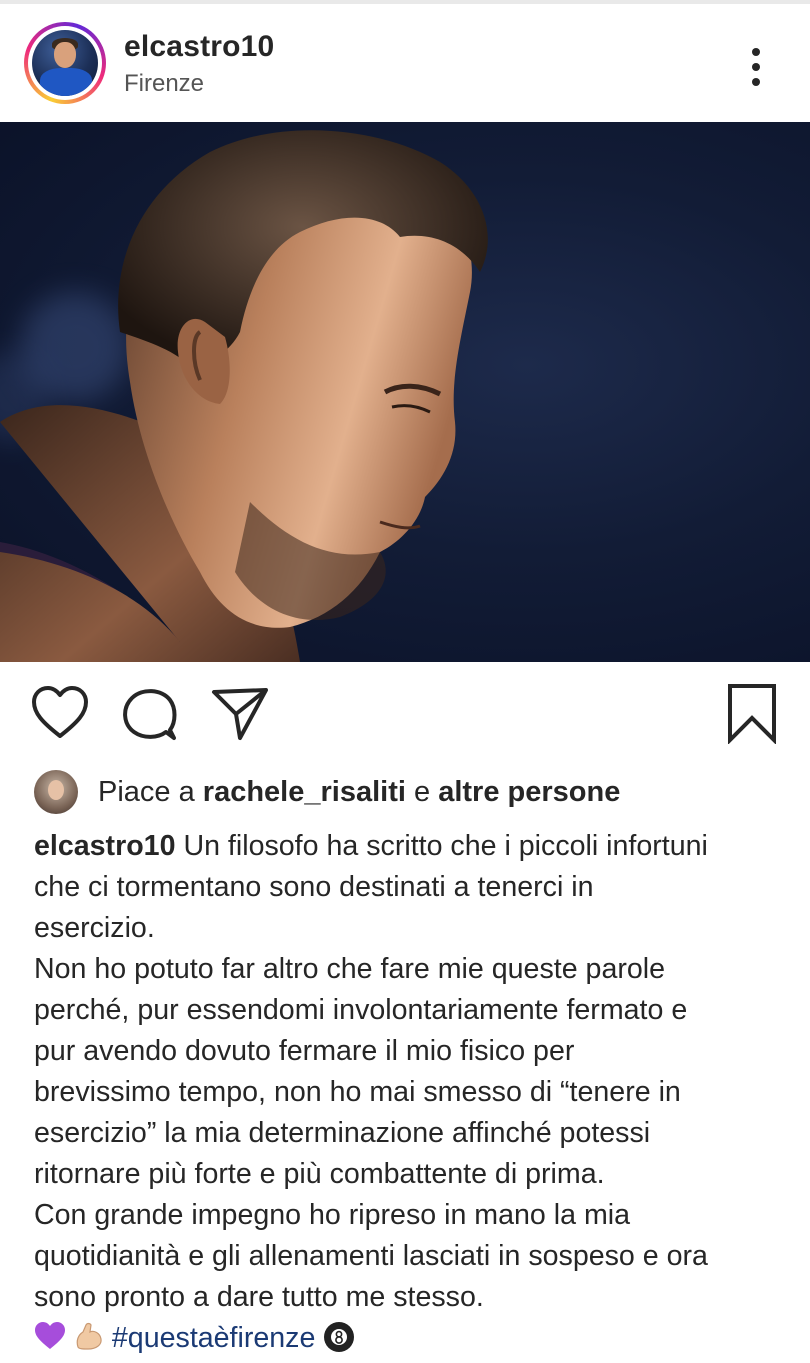 The height and width of the screenshot is (1363, 810). I want to click on avatar-image, so click(65, 63).